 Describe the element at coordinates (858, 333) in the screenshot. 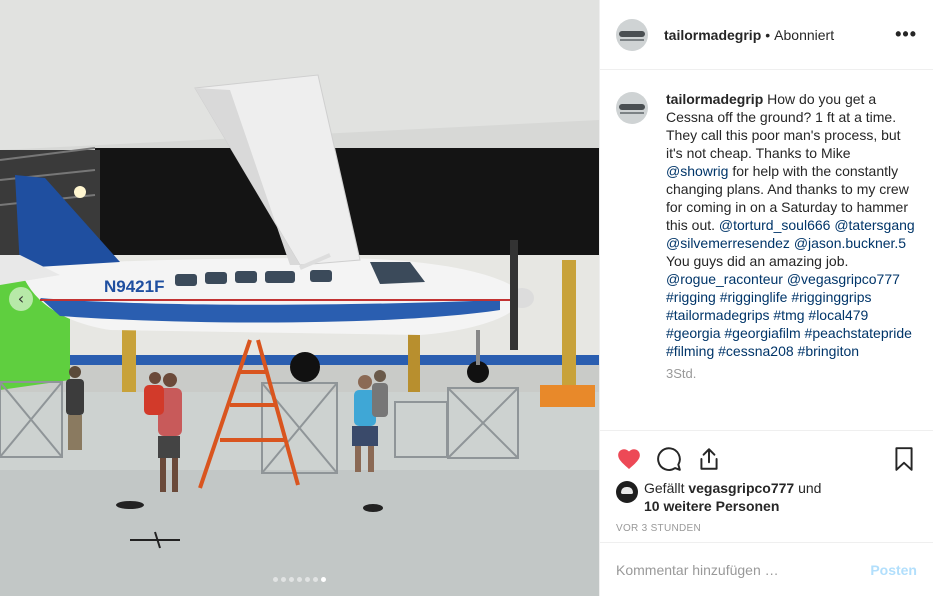

I see `caption-link: #peachstatepride` at that location.